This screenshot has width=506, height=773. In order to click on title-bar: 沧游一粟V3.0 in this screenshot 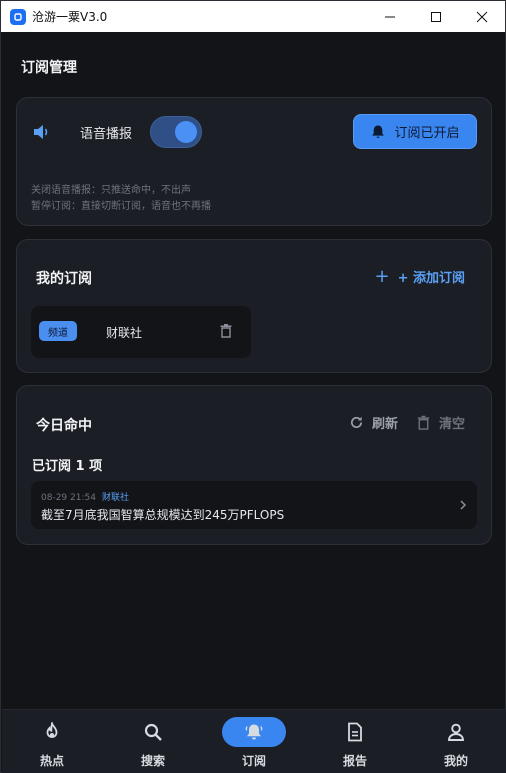, I will do `click(253, 16)`.